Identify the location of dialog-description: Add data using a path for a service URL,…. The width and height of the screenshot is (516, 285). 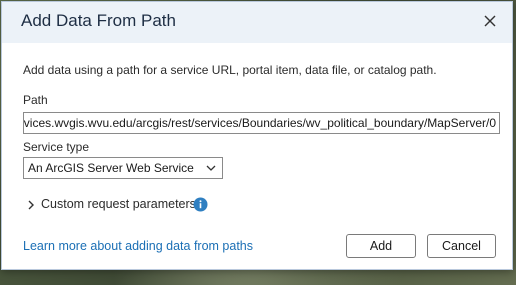
(230, 70).